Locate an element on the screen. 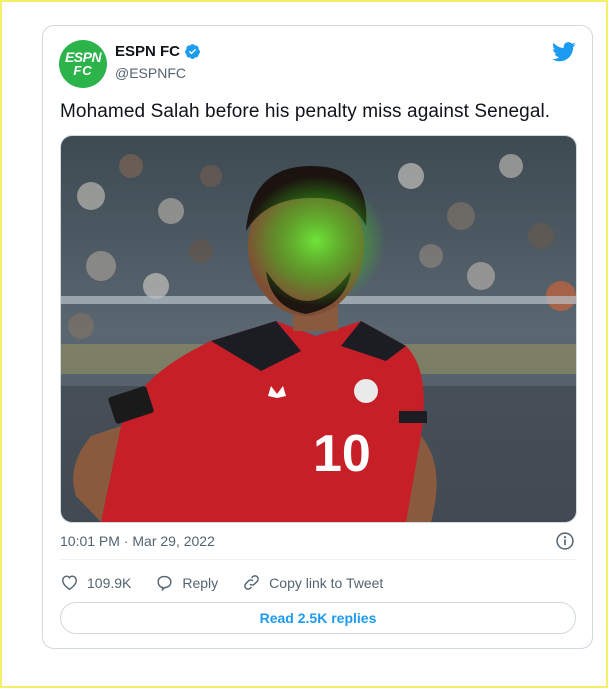  read-replies-button: Read 2.5K replies is located at coordinates (318, 618).